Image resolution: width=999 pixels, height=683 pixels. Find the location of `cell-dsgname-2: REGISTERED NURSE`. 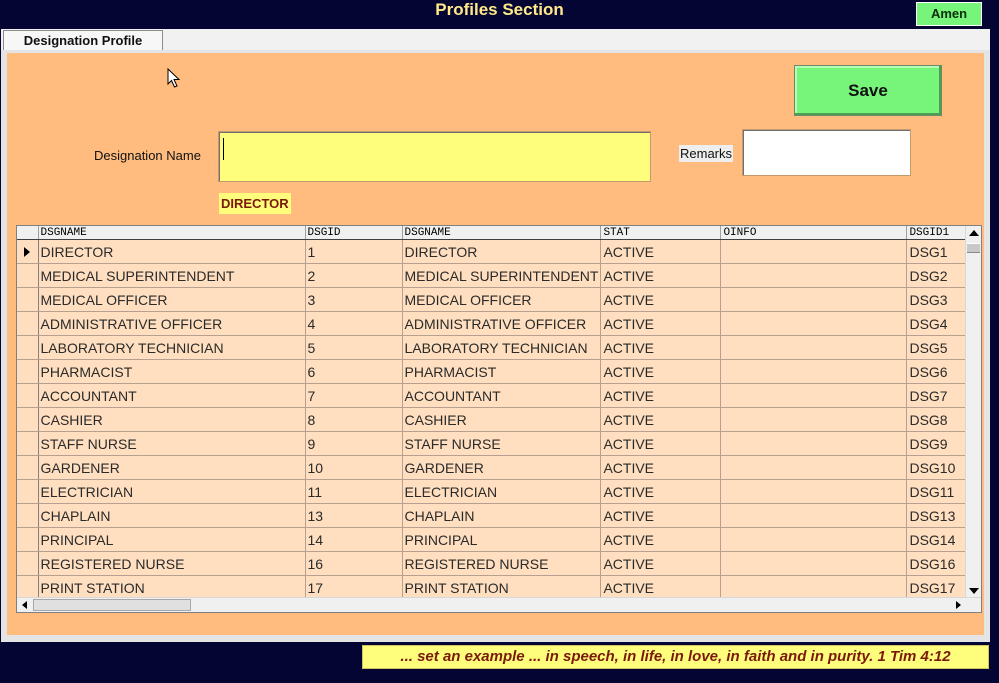

cell-dsgname-2: REGISTERED NURSE is located at coordinates (502, 563).